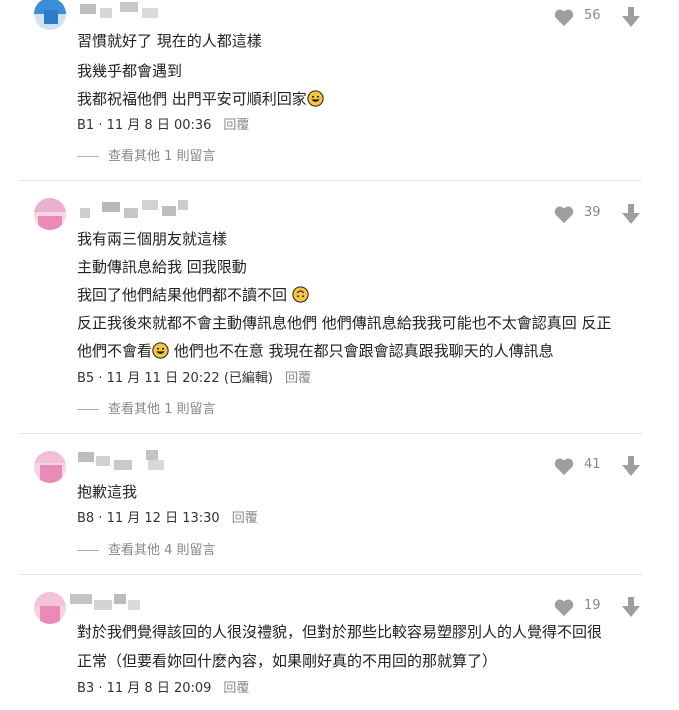  Describe the element at coordinates (287, 661) in the screenshot. I see `comment-text-line: 正常（但要看妳回什麼內容，如果剛好真的不用回的那就算了）` at that location.